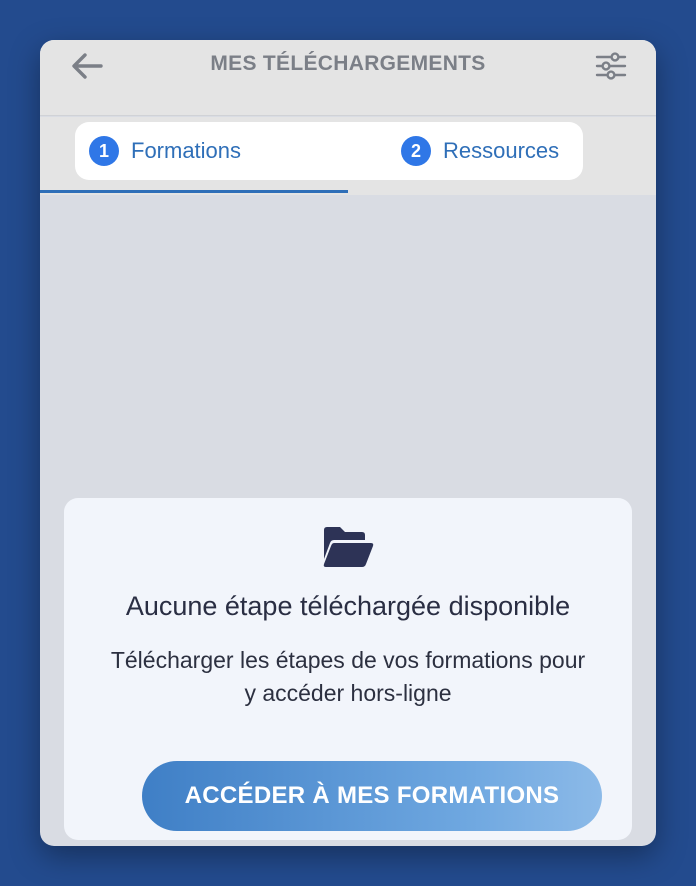  Describe the element at coordinates (104, 151) in the screenshot. I see `tab-number-badge: 1` at that location.